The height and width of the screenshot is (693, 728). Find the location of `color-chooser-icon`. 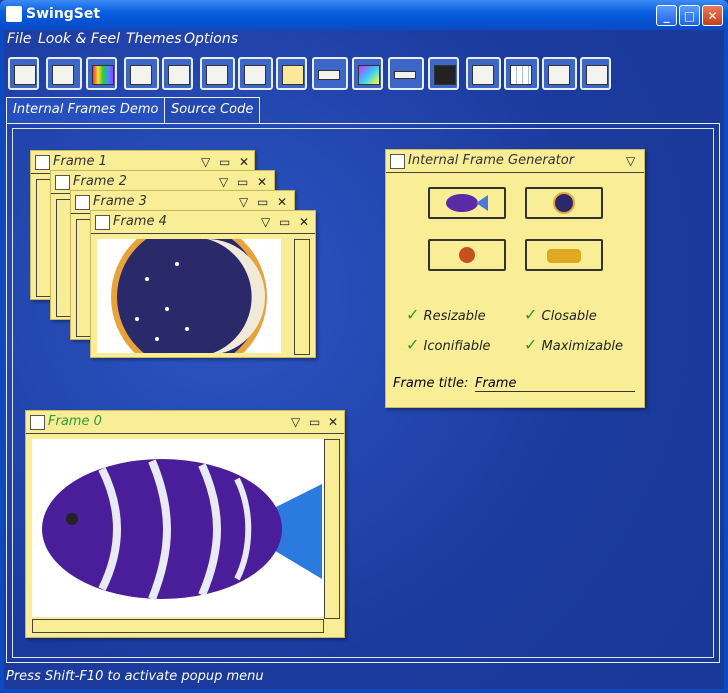

color-chooser-icon is located at coordinates (103, 75).